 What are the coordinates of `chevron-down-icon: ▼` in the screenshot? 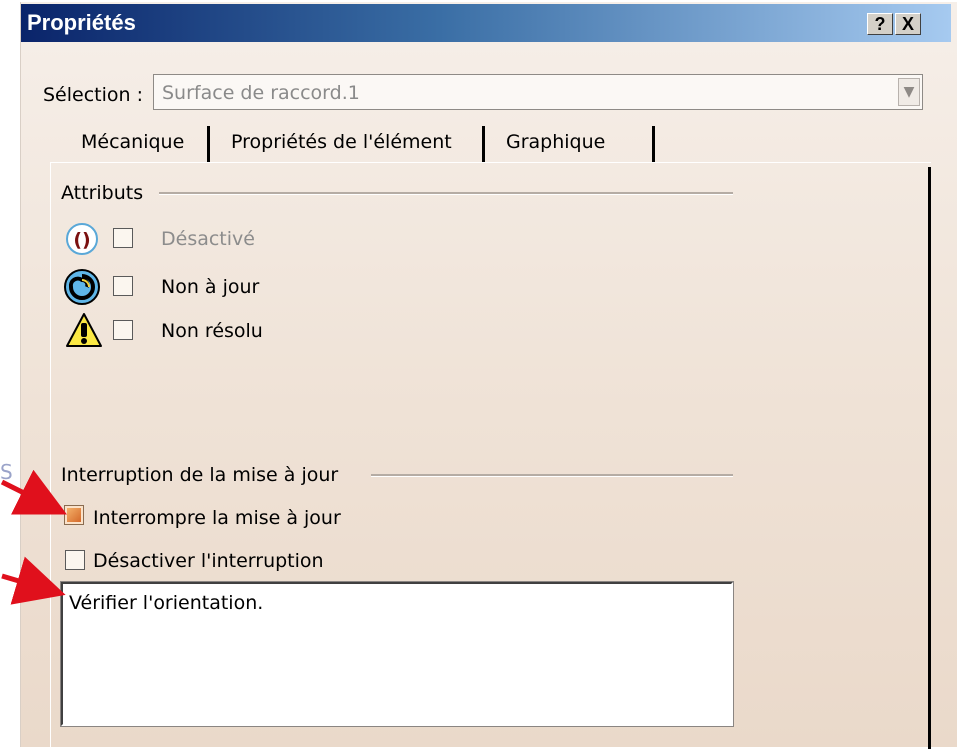 It's located at (909, 92).